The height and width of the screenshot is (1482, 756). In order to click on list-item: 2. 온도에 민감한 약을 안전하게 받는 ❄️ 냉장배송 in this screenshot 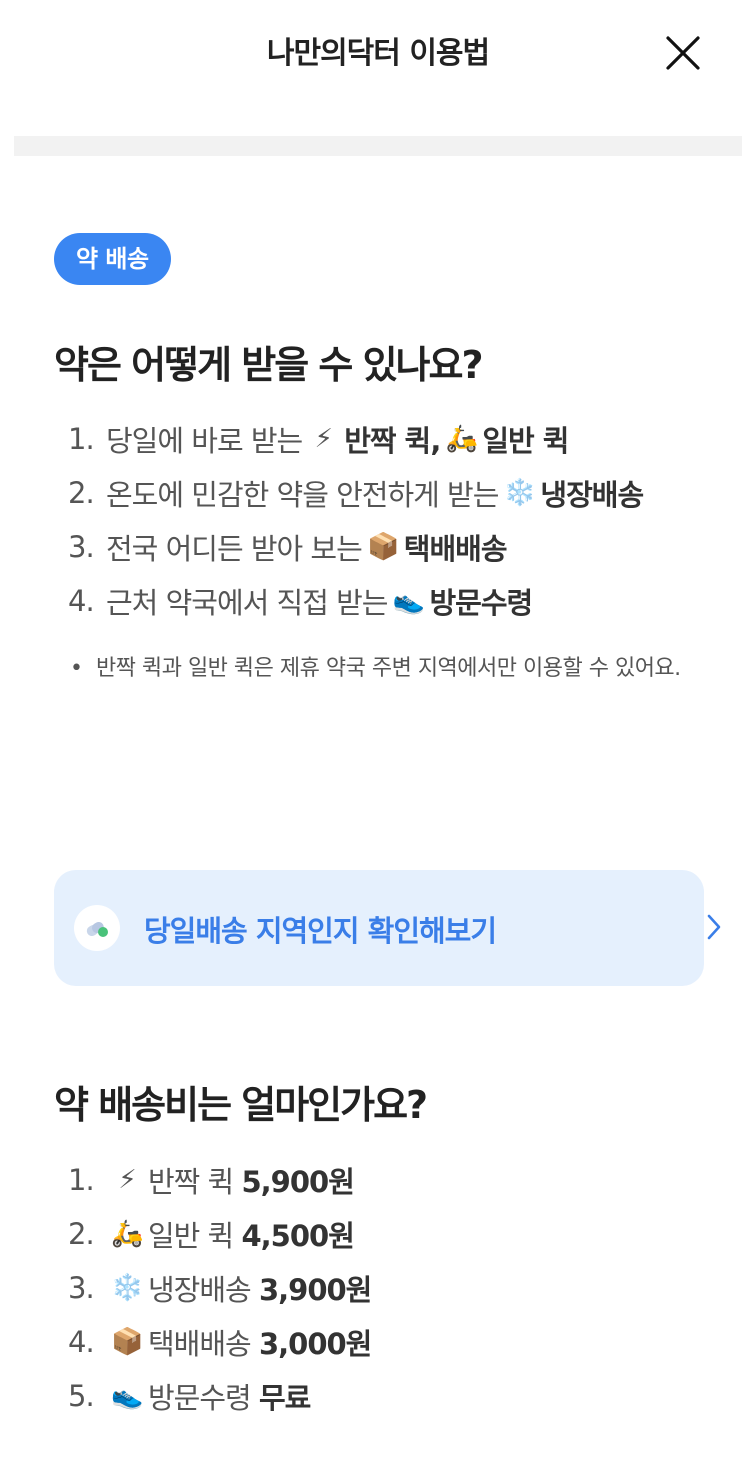, I will do `click(356, 494)`.